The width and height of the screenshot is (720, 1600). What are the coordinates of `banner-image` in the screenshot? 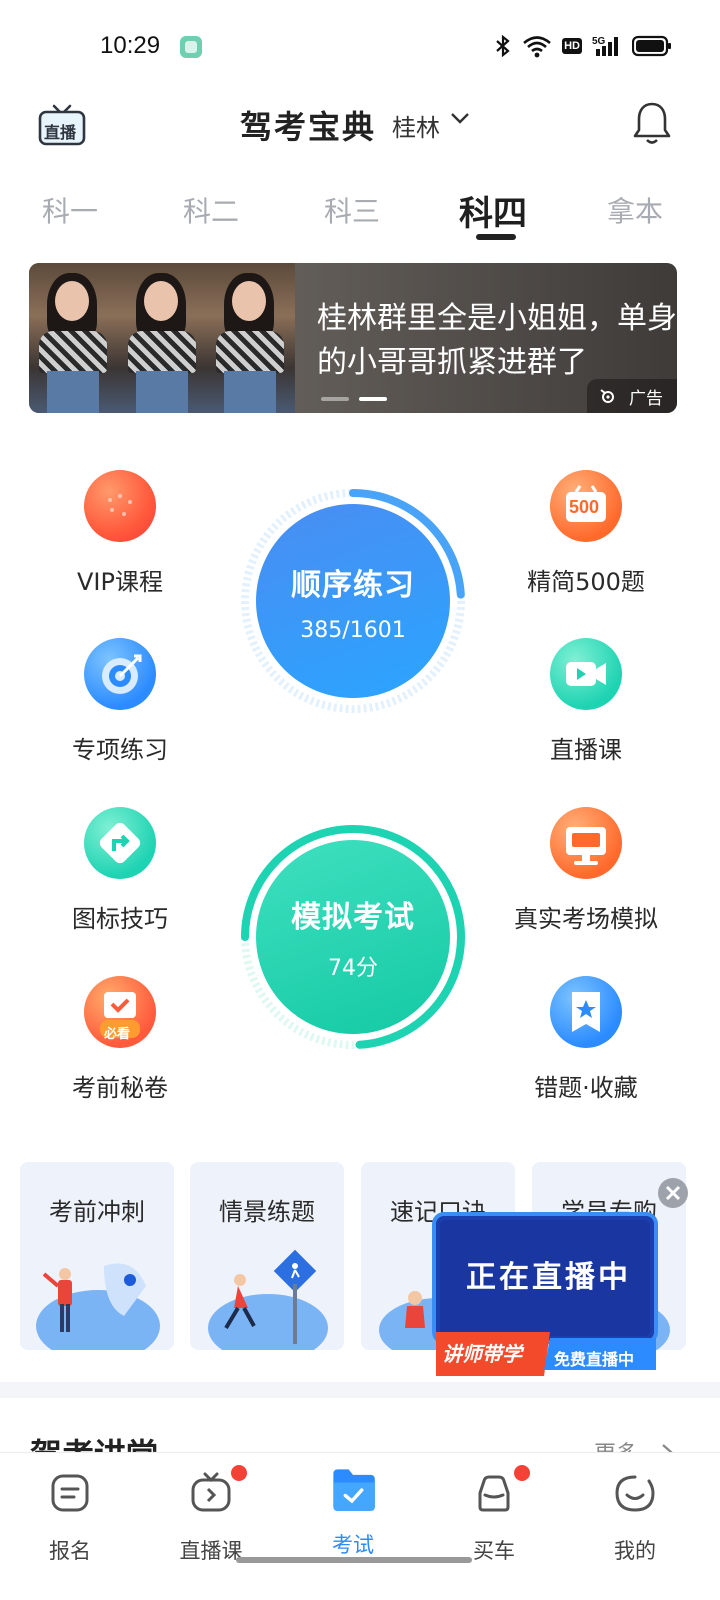 It's located at (162, 338).